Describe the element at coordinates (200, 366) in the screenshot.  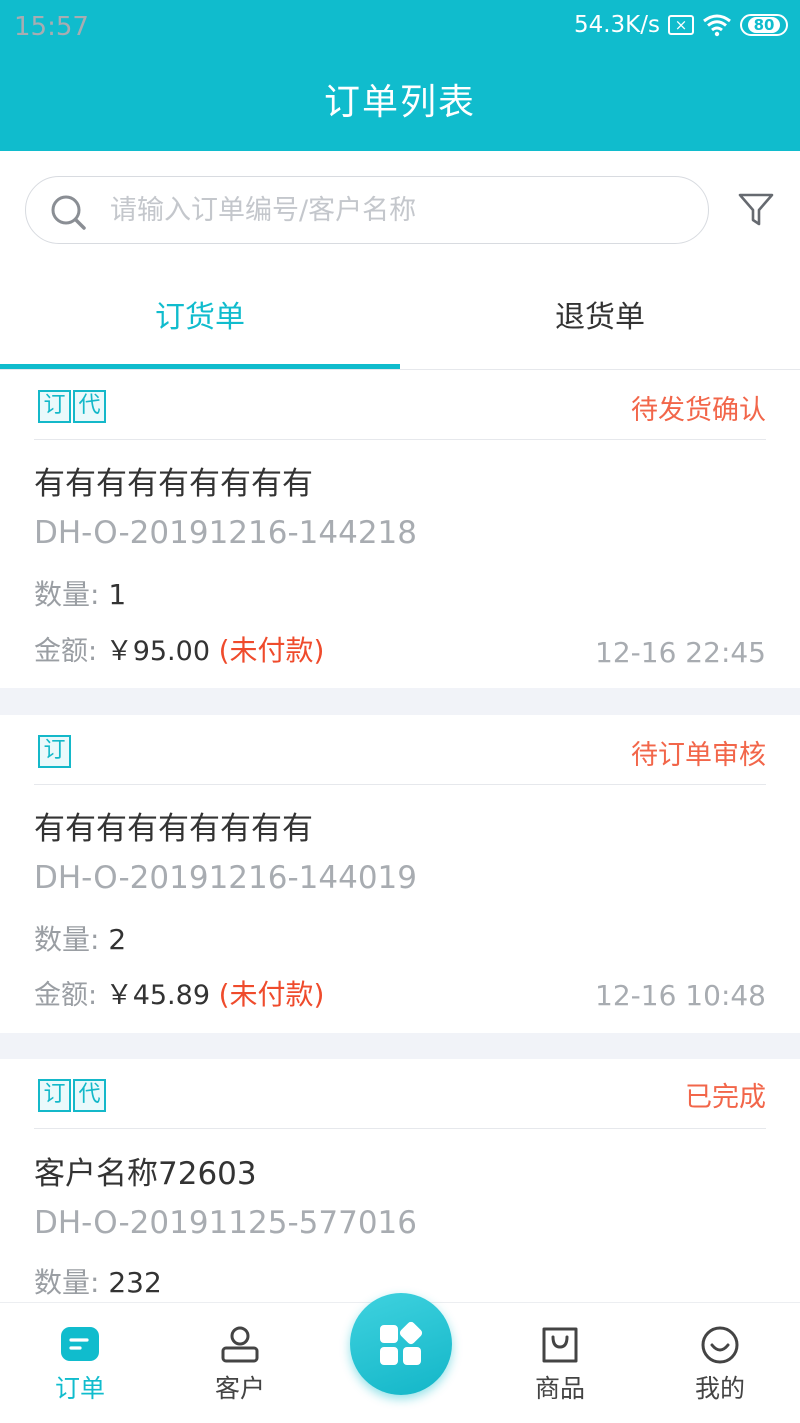
I see `active-tab-indicator` at that location.